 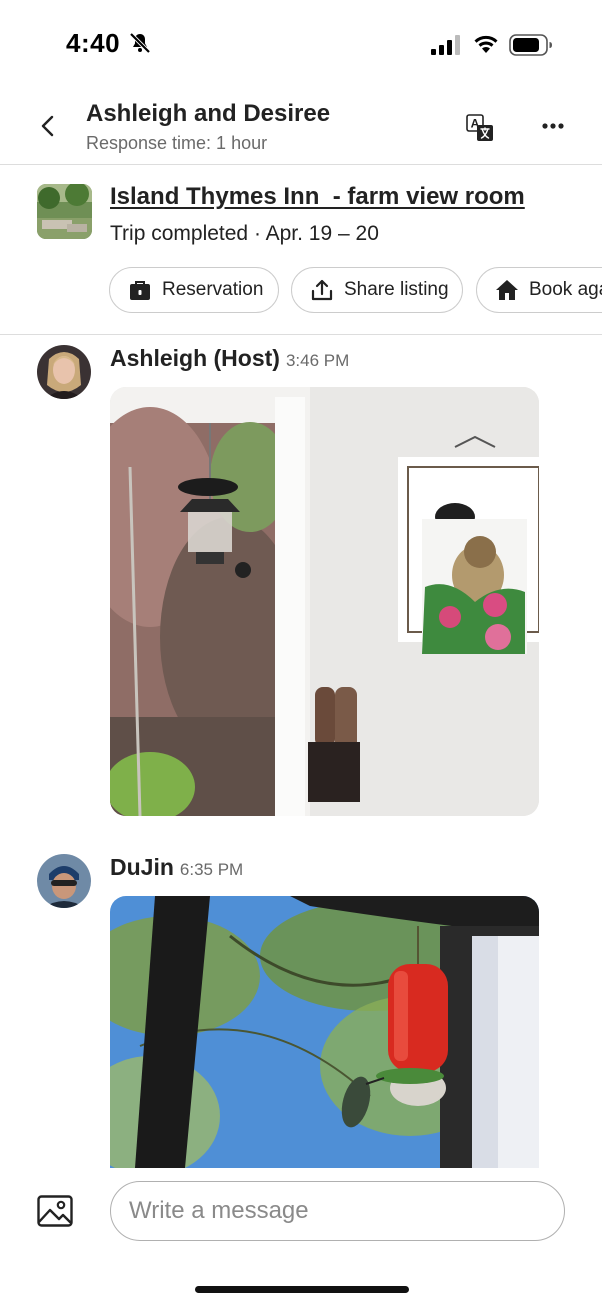 I want to click on action-chips: Reservation Share listing Book again, so click(x=355, y=292).